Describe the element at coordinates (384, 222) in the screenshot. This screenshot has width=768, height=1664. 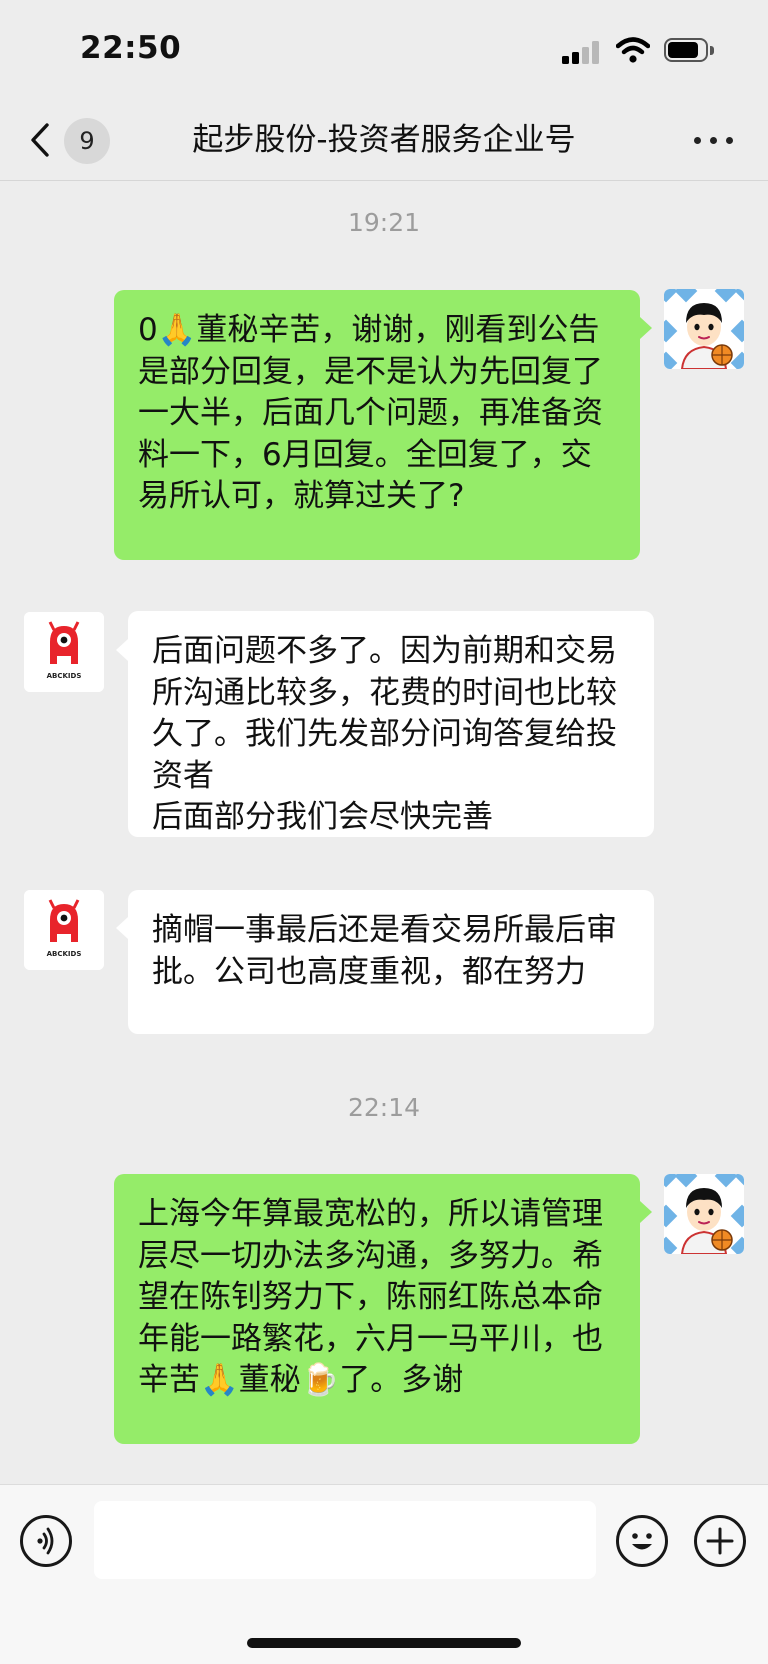
I see `time-divider: 19:21` at that location.